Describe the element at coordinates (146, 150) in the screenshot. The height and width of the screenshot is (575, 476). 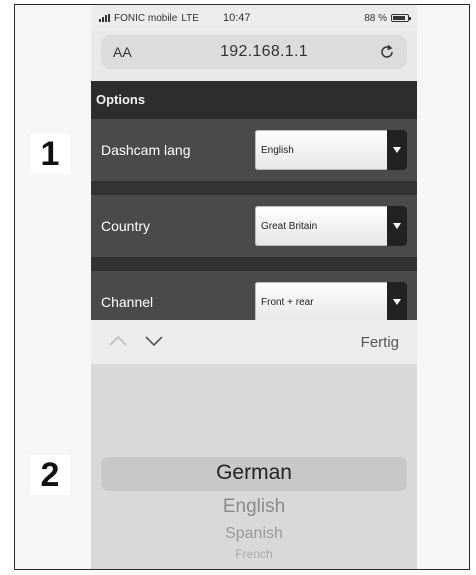
I see `option-label: Dashcam lang` at that location.